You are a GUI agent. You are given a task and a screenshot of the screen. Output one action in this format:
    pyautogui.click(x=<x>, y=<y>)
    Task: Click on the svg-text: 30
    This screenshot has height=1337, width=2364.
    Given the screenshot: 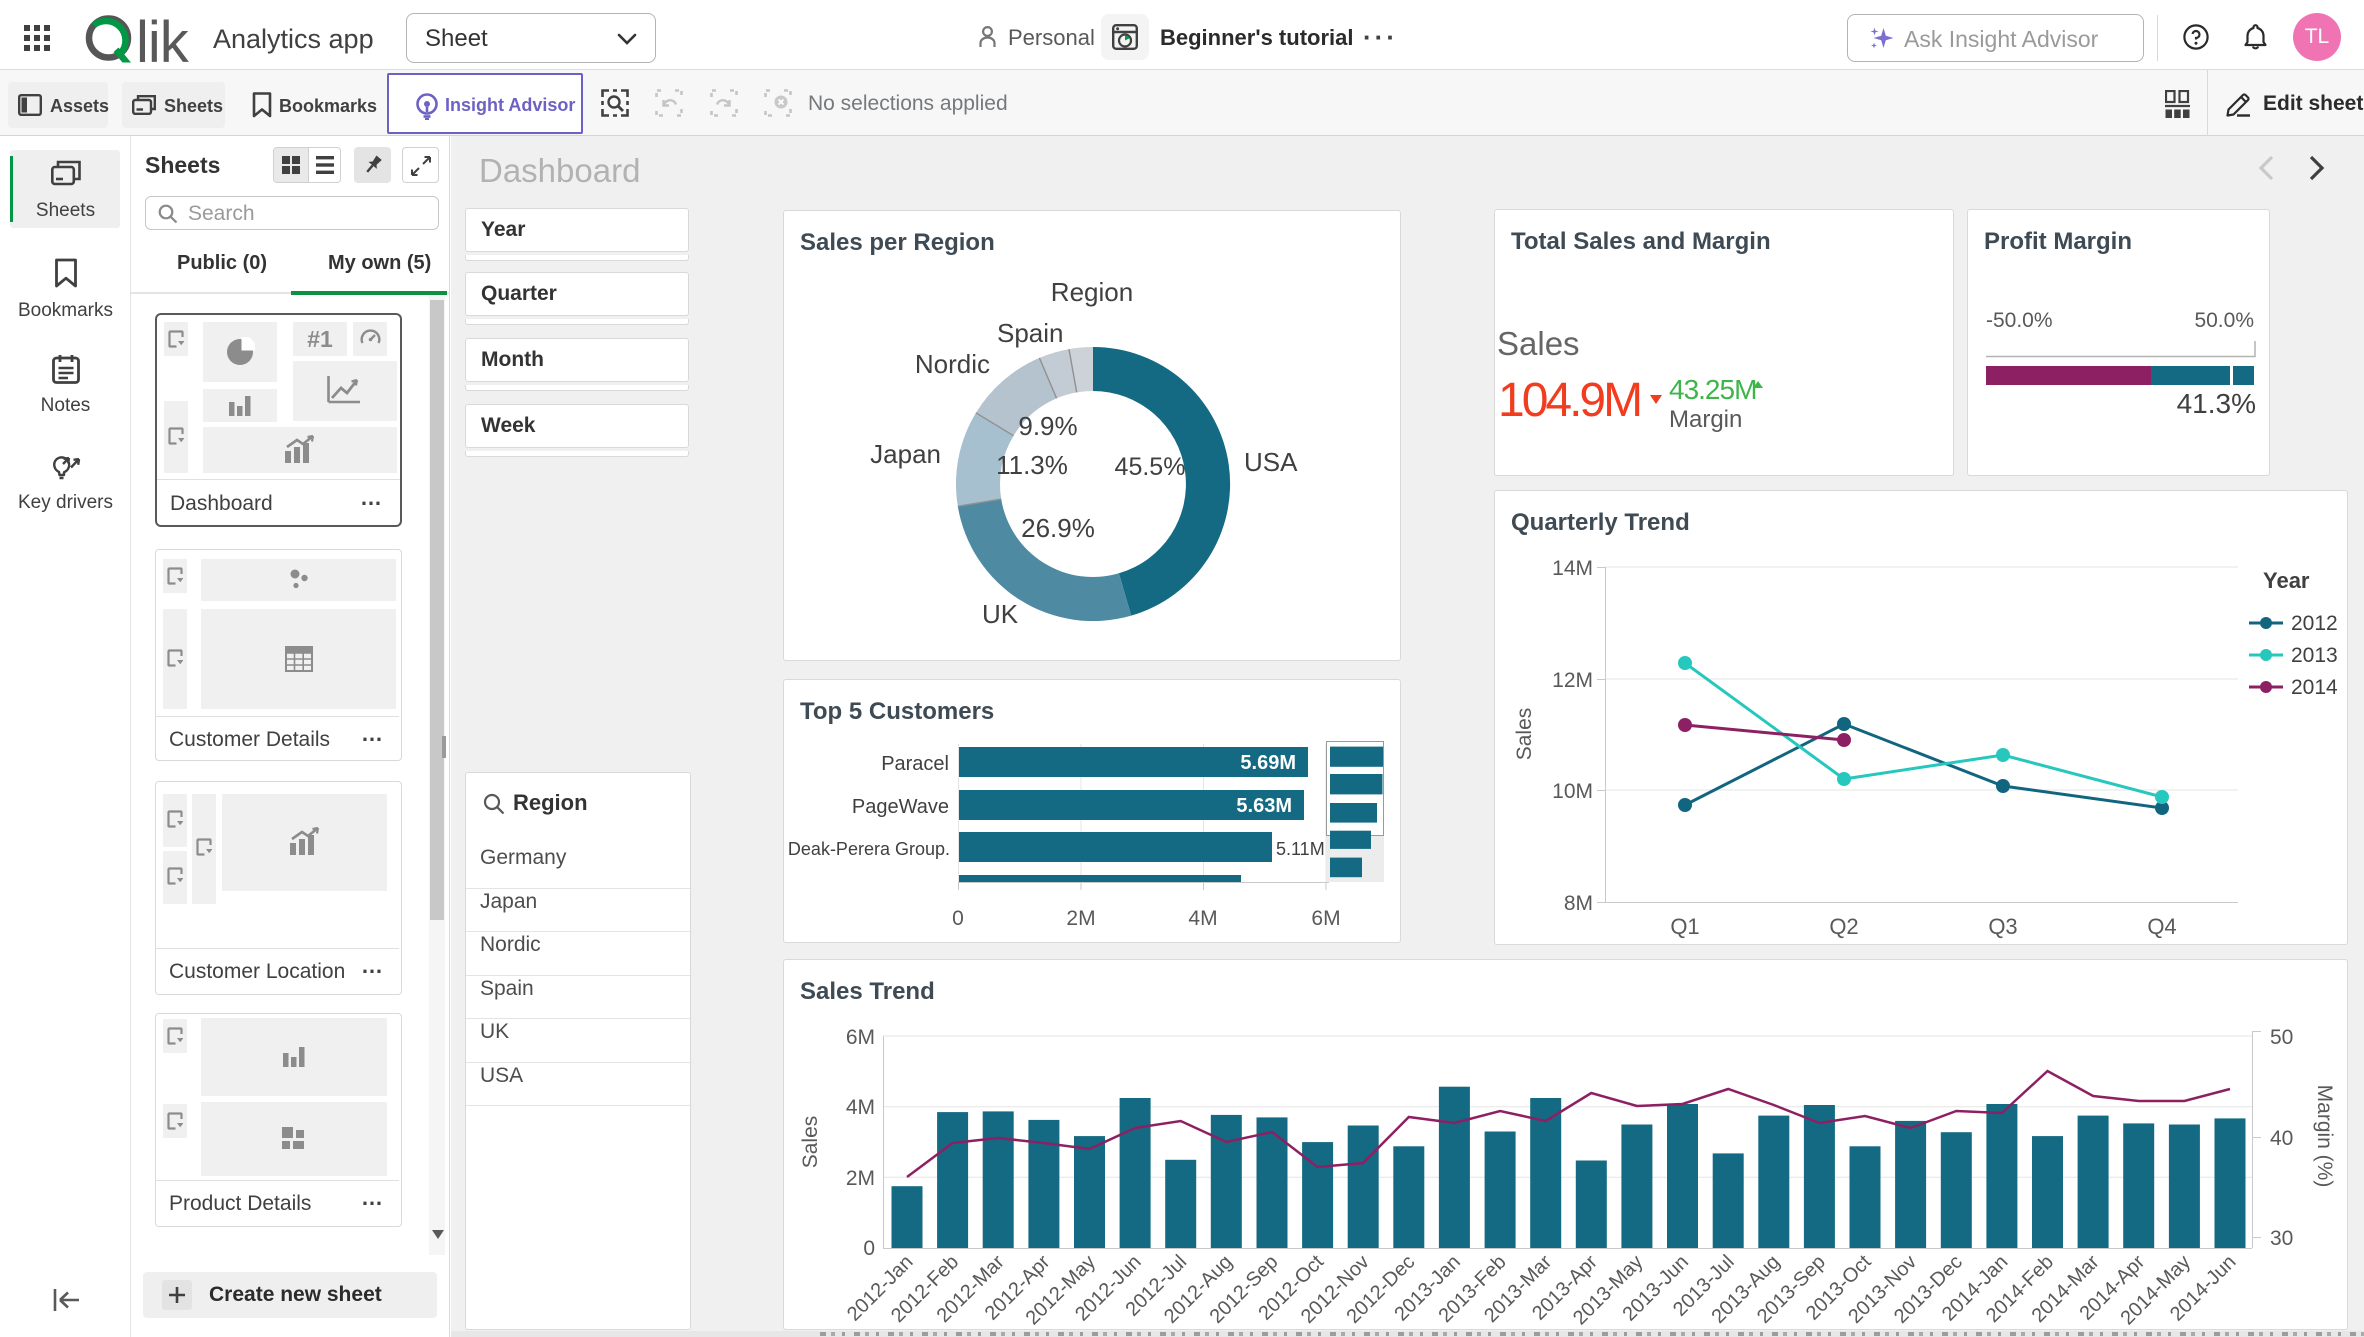 What is the action you would take?
    pyautogui.click(x=2281, y=1238)
    